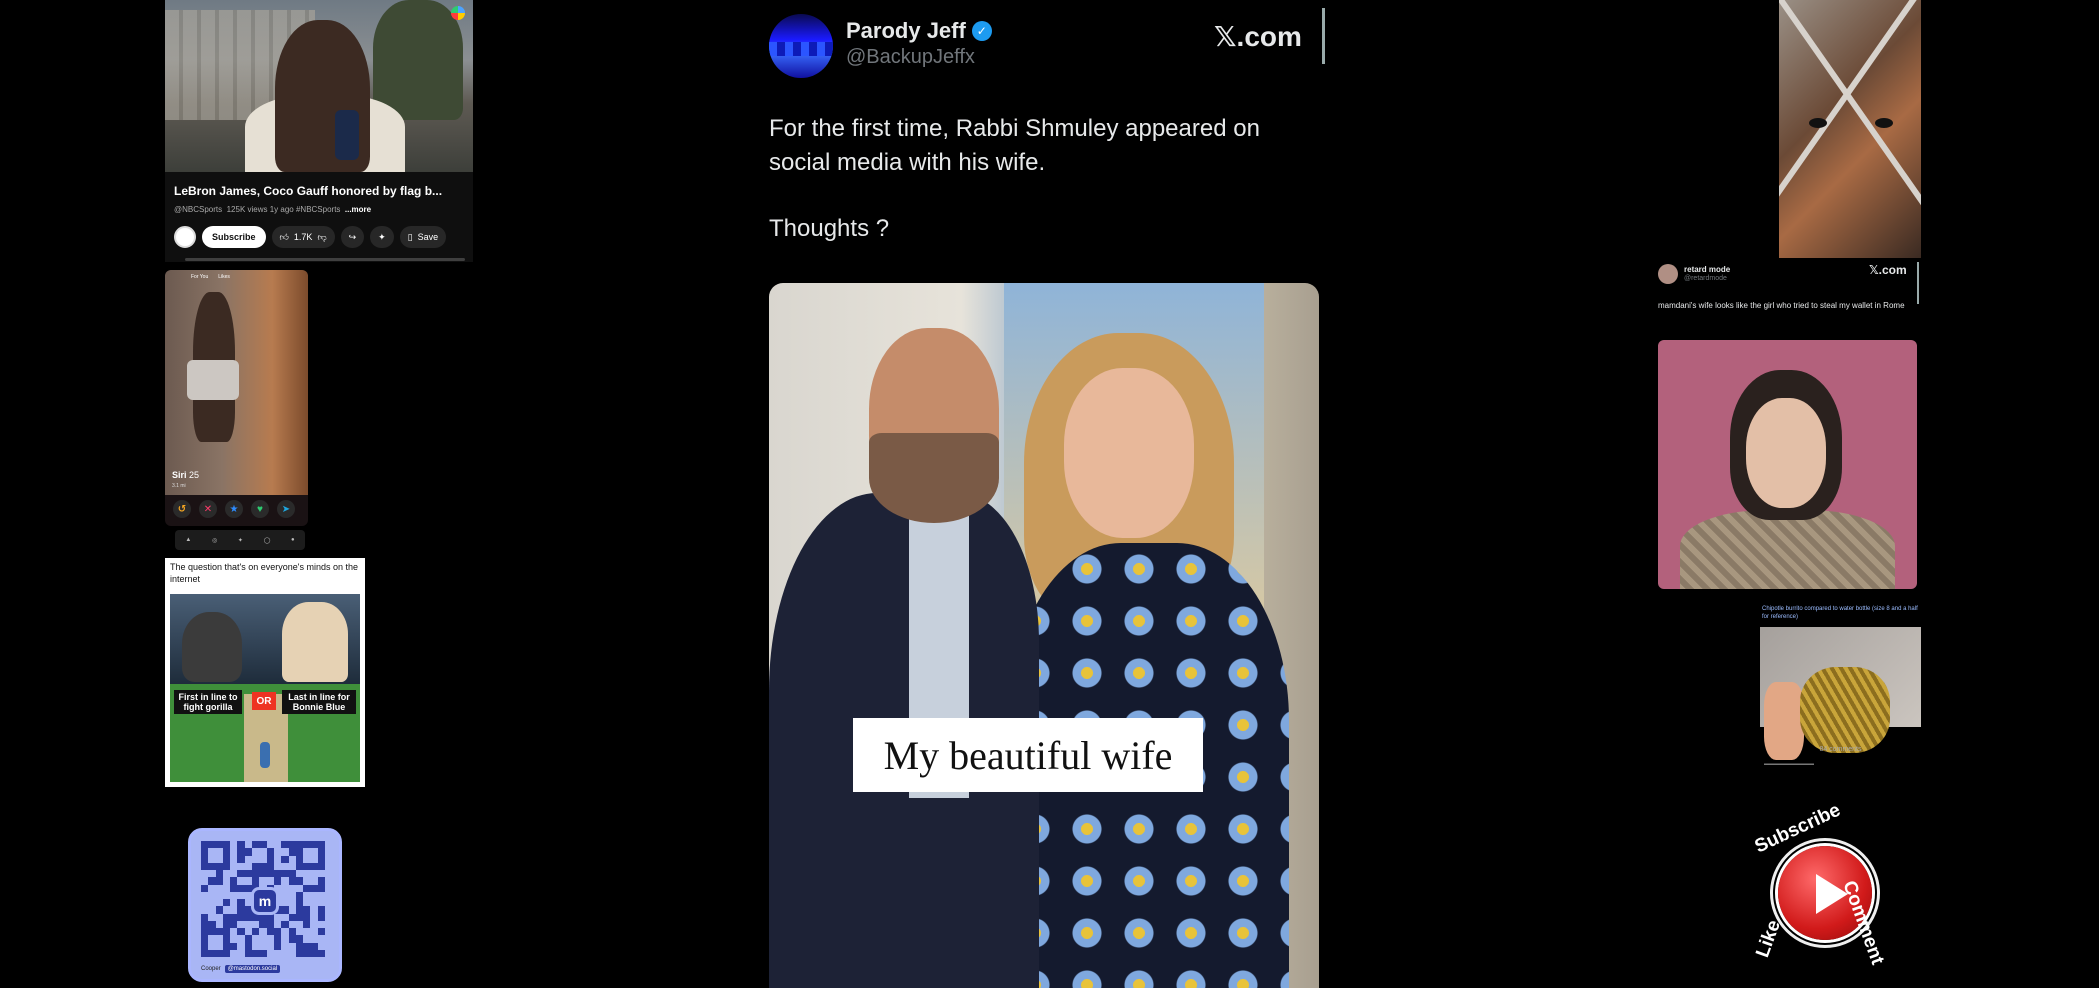  What do you see at coordinates (319, 86) in the screenshot?
I see `video-thumbnail` at bounding box center [319, 86].